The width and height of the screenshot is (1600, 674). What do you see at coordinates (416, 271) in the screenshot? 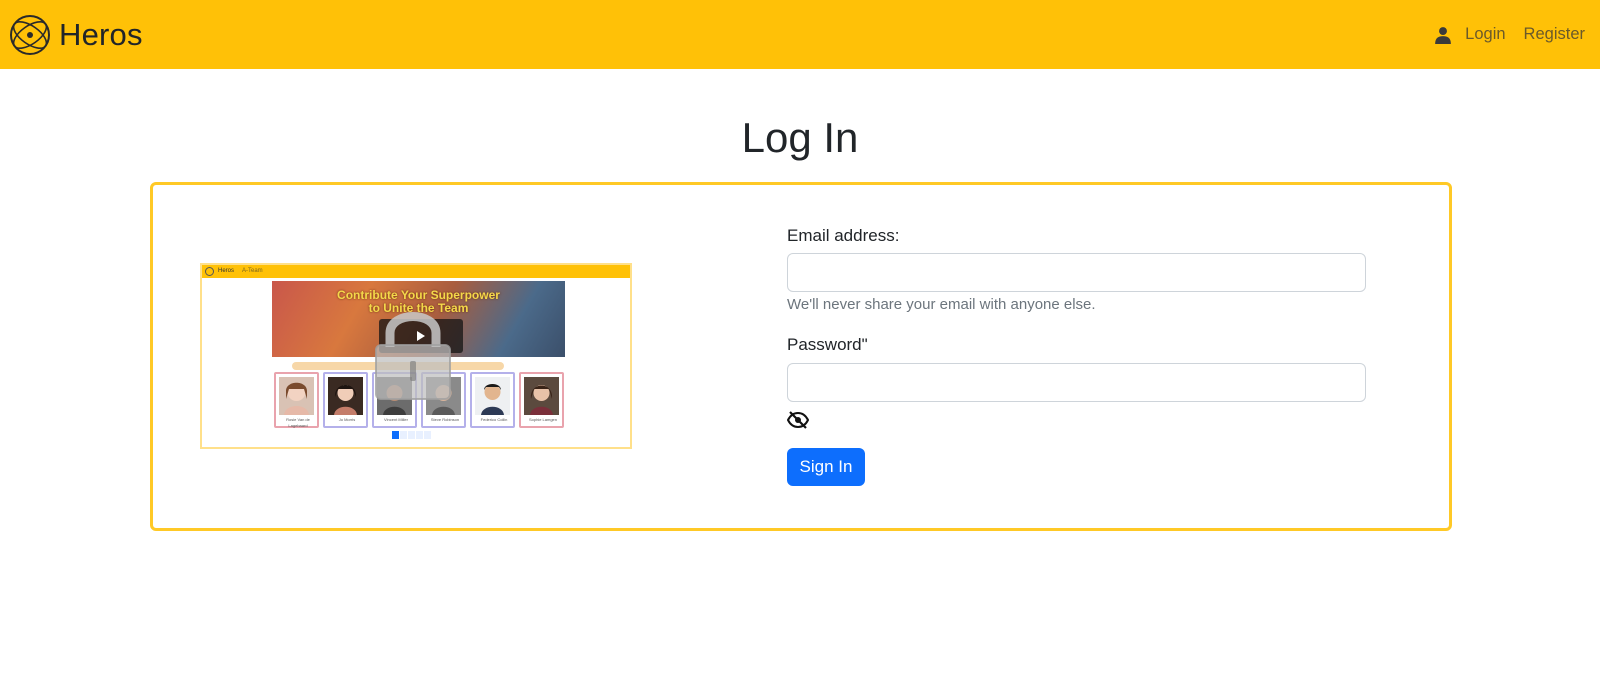
I see `preview-navbar: Heros A-Team` at bounding box center [416, 271].